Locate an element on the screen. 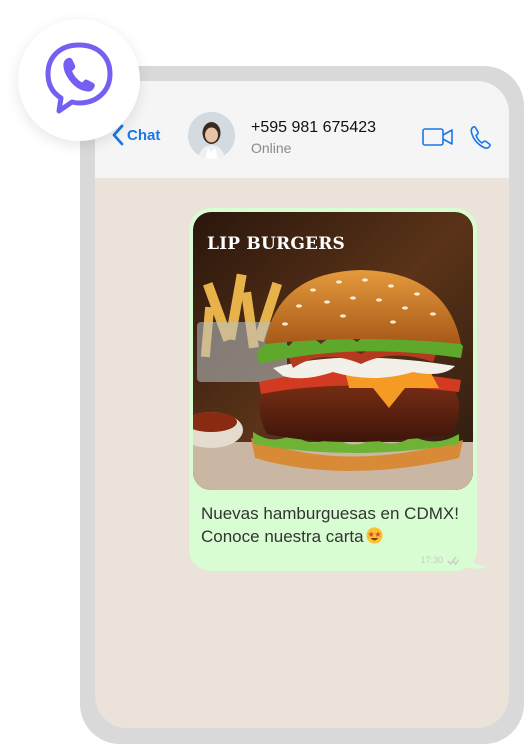 The image size is (530, 744). app-logo-badge is located at coordinates (79, 80).